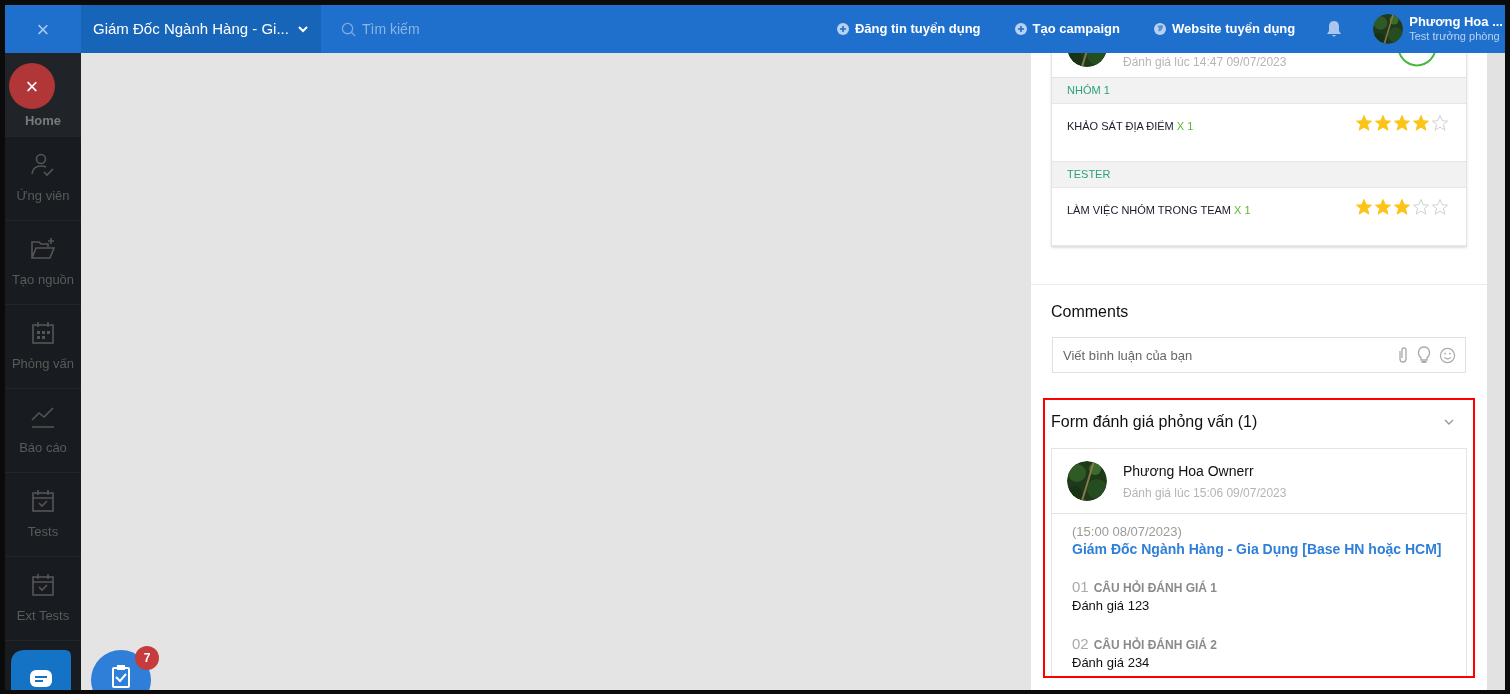  Describe the element at coordinates (1159, 210) in the screenshot. I see `criterion-label: LÀM VIỆC NHÓM TRONG TEAM X 1` at that location.